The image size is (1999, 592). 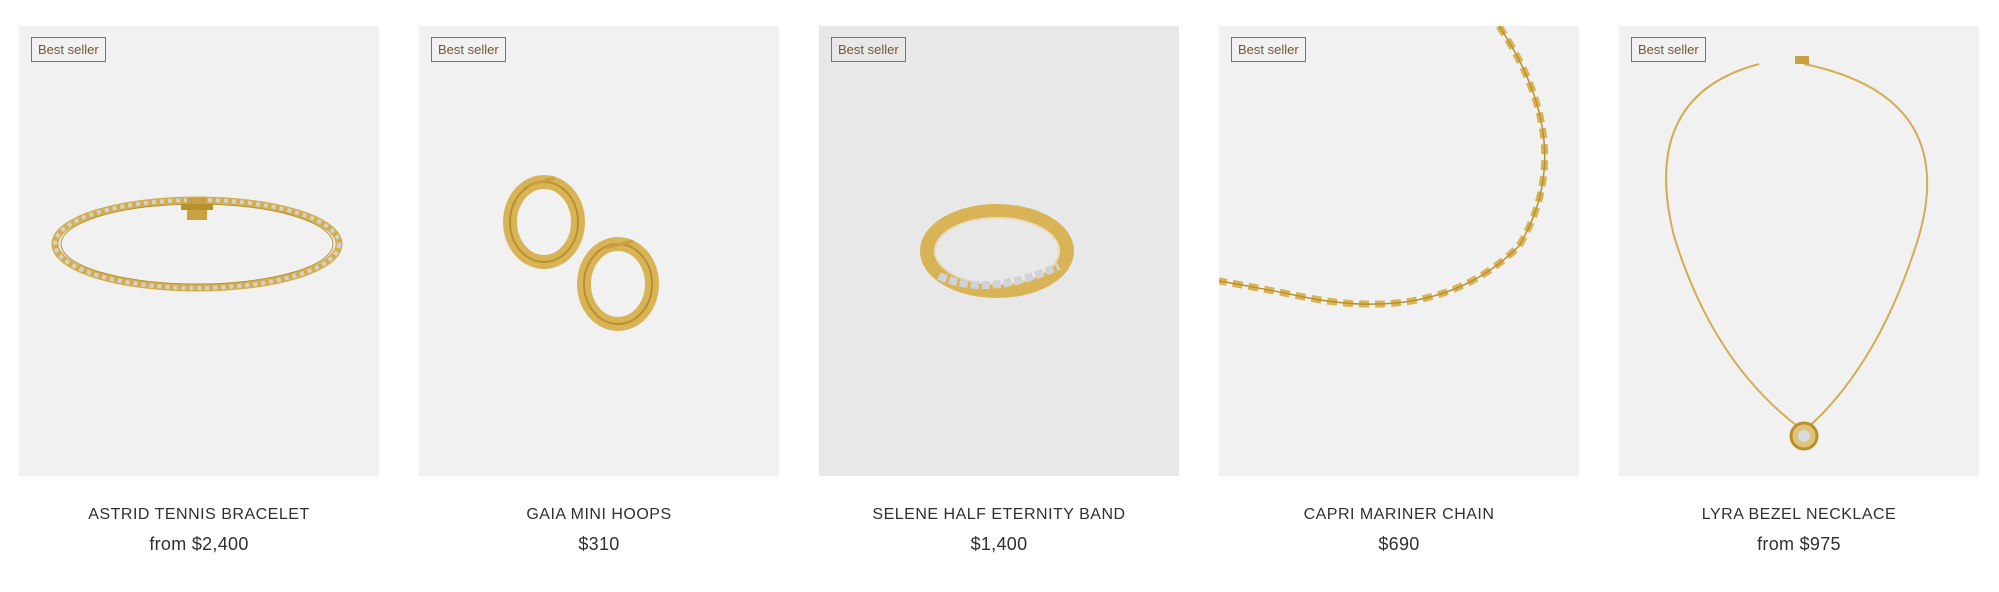 I want to click on product-name: GAIA MINI HOOPS, so click(x=599, y=515).